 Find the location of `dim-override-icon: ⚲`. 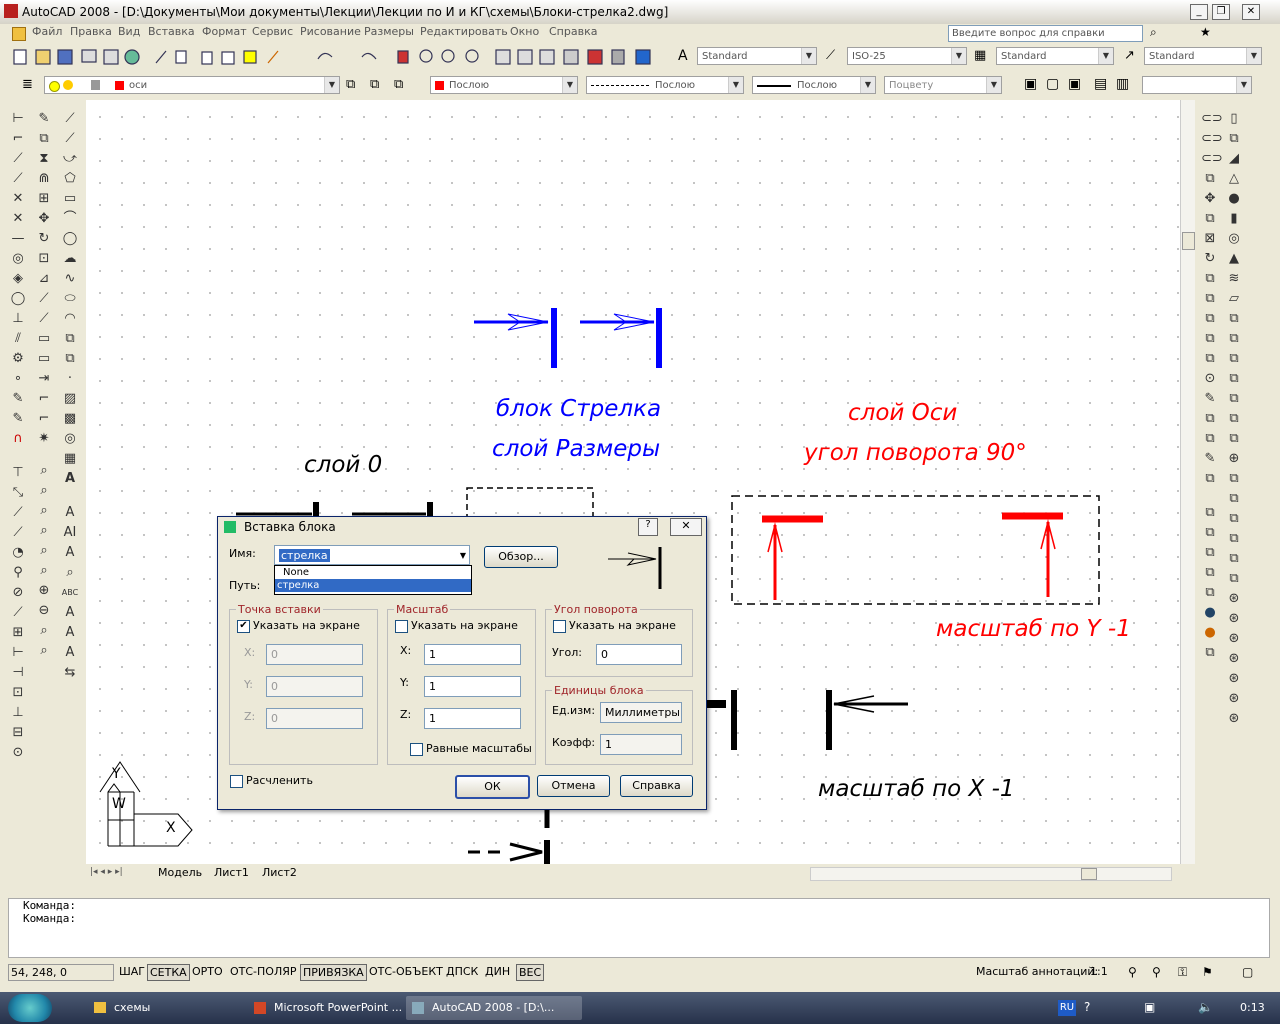

dim-override-icon: ⚲ is located at coordinates (18, 573).